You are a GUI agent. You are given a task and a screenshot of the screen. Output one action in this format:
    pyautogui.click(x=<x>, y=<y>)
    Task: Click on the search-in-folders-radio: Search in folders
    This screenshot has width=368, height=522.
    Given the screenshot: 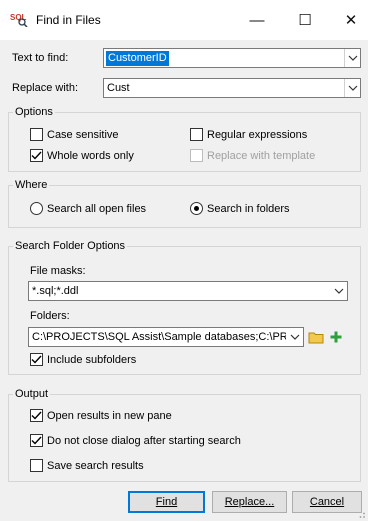 What is the action you would take?
    pyautogui.click(x=240, y=208)
    